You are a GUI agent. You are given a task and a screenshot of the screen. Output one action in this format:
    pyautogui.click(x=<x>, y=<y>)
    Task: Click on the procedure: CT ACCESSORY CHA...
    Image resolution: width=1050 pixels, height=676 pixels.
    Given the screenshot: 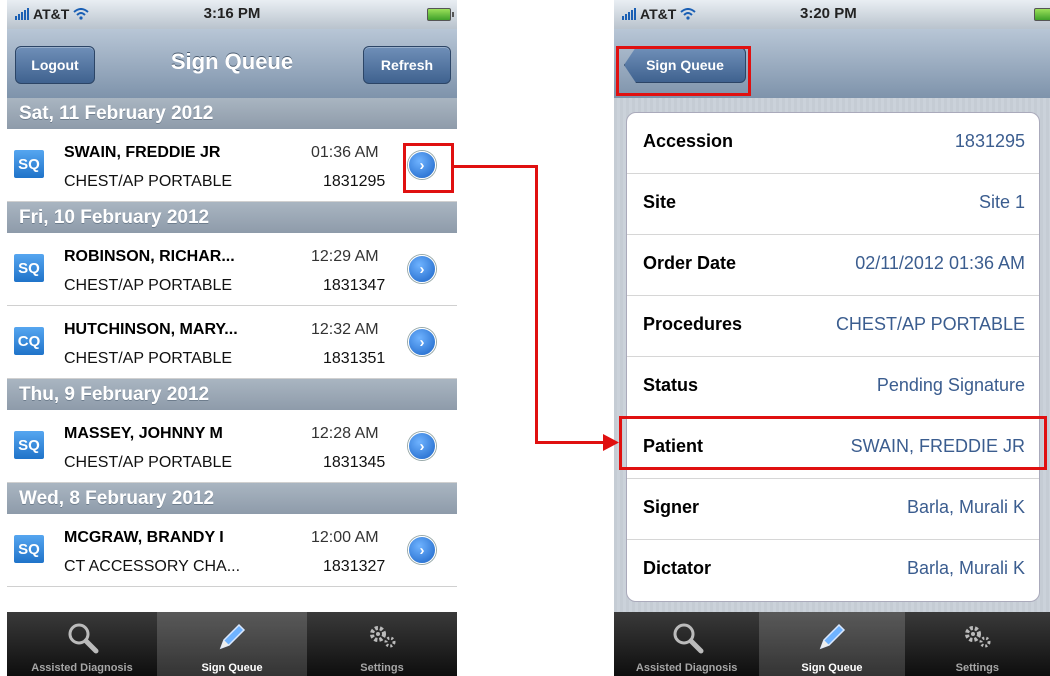 What is the action you would take?
    pyautogui.click(x=152, y=566)
    